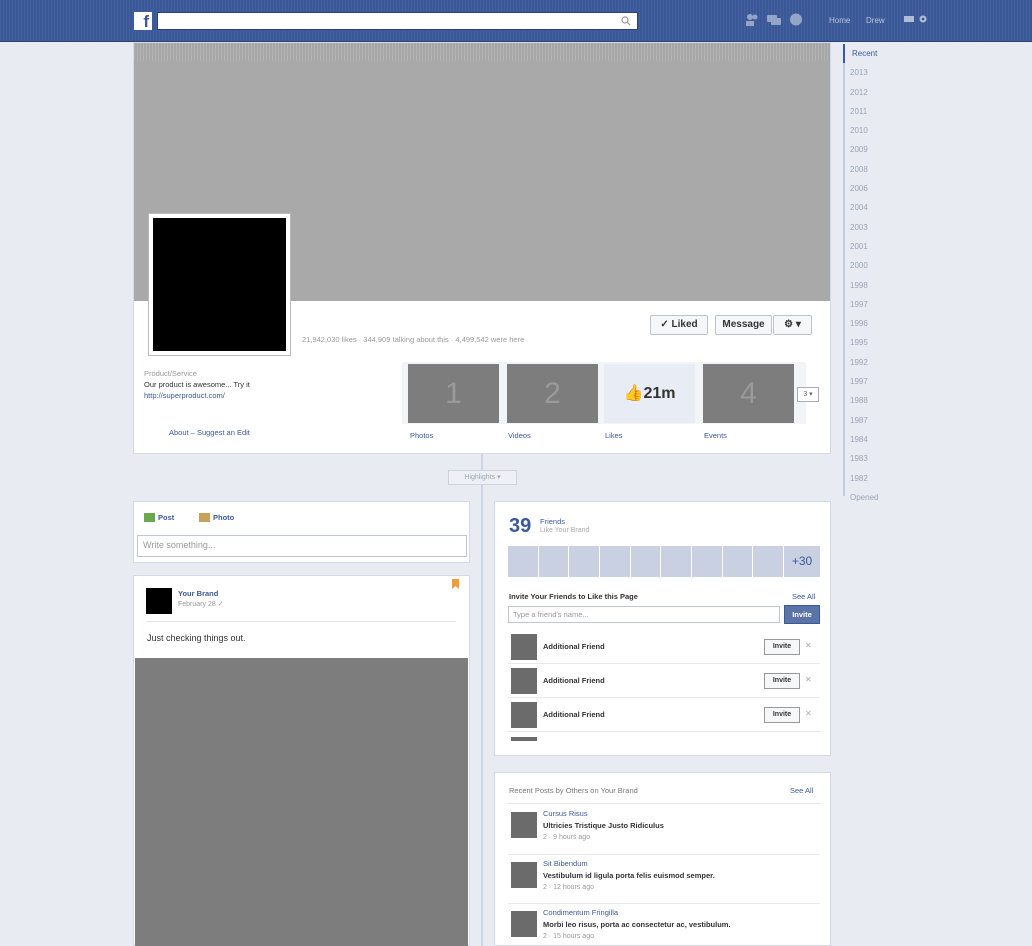 The image size is (1032, 946). Describe the element at coordinates (873, 342) in the screenshot. I see `year-1995: 1995` at that location.